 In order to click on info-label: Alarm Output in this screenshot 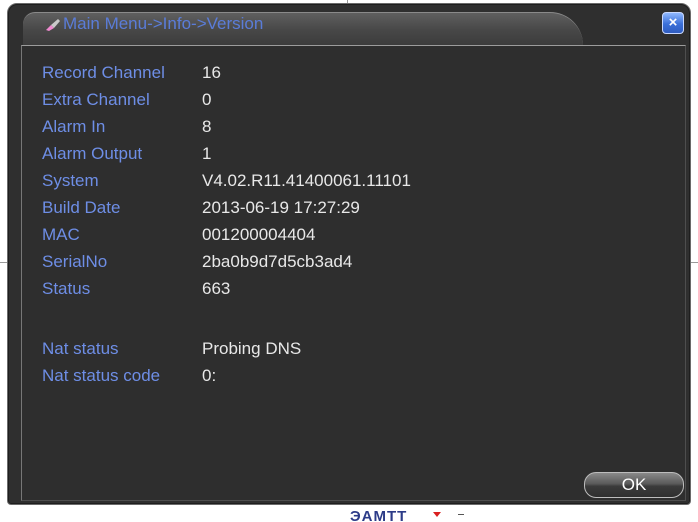, I will do `click(92, 153)`.